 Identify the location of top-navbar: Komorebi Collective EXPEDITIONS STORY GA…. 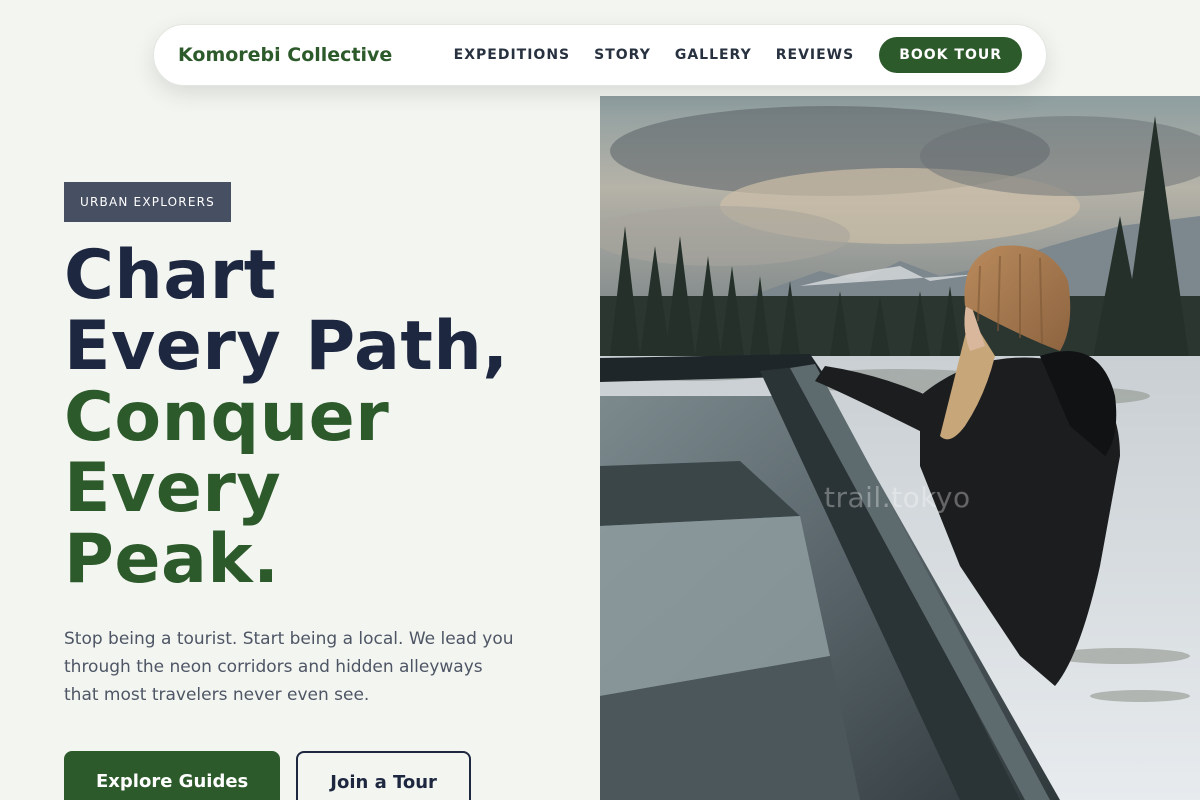
(600, 55).